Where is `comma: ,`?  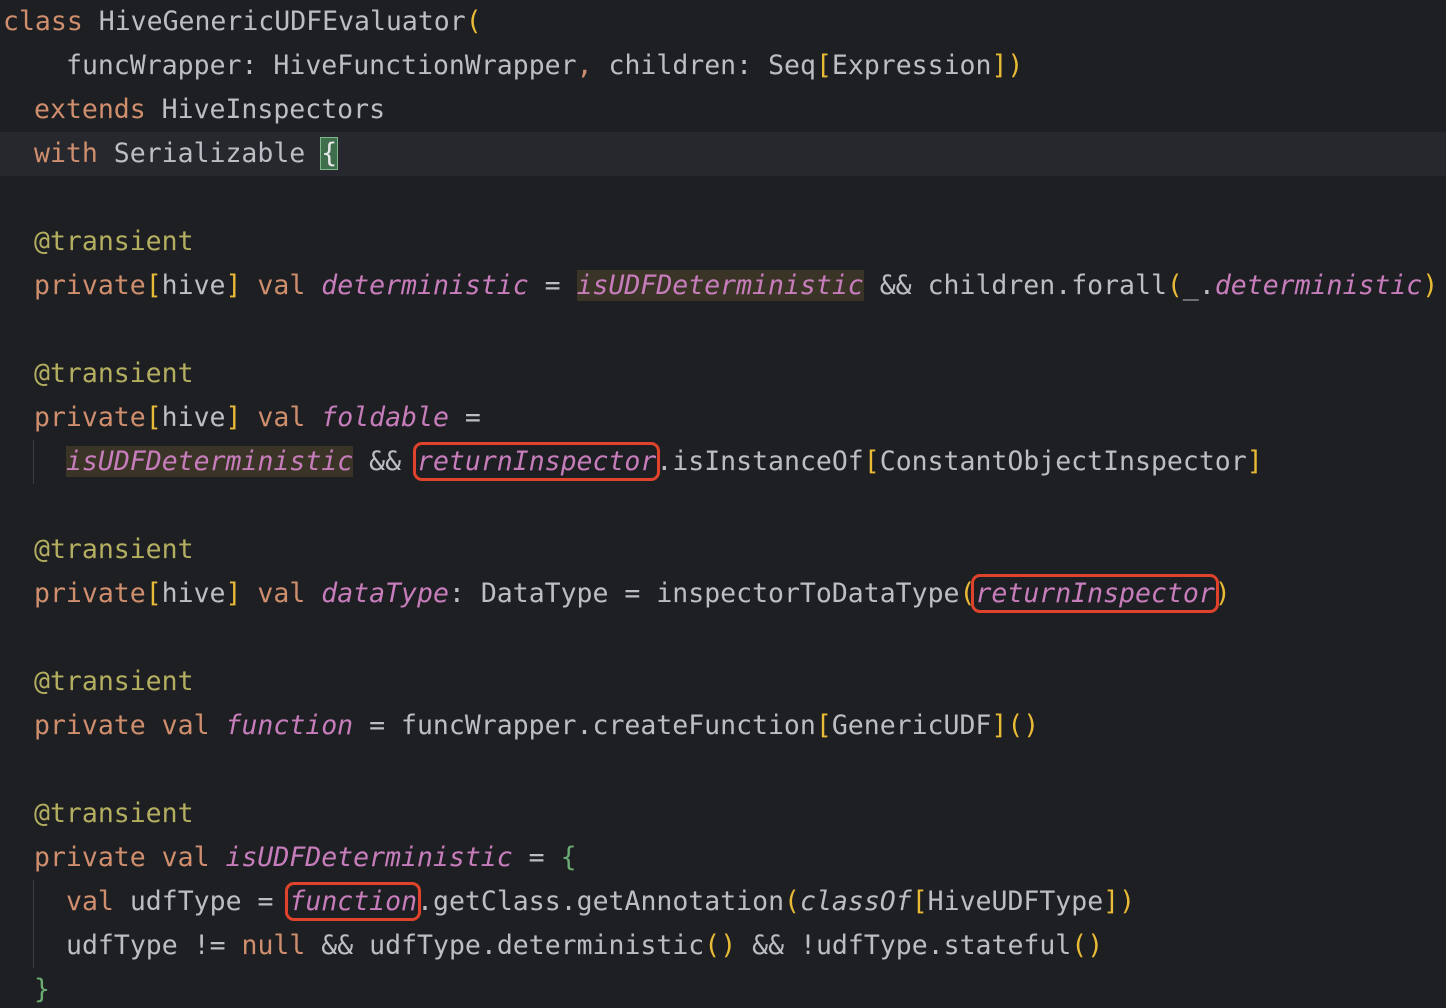 comma: , is located at coordinates (584, 65).